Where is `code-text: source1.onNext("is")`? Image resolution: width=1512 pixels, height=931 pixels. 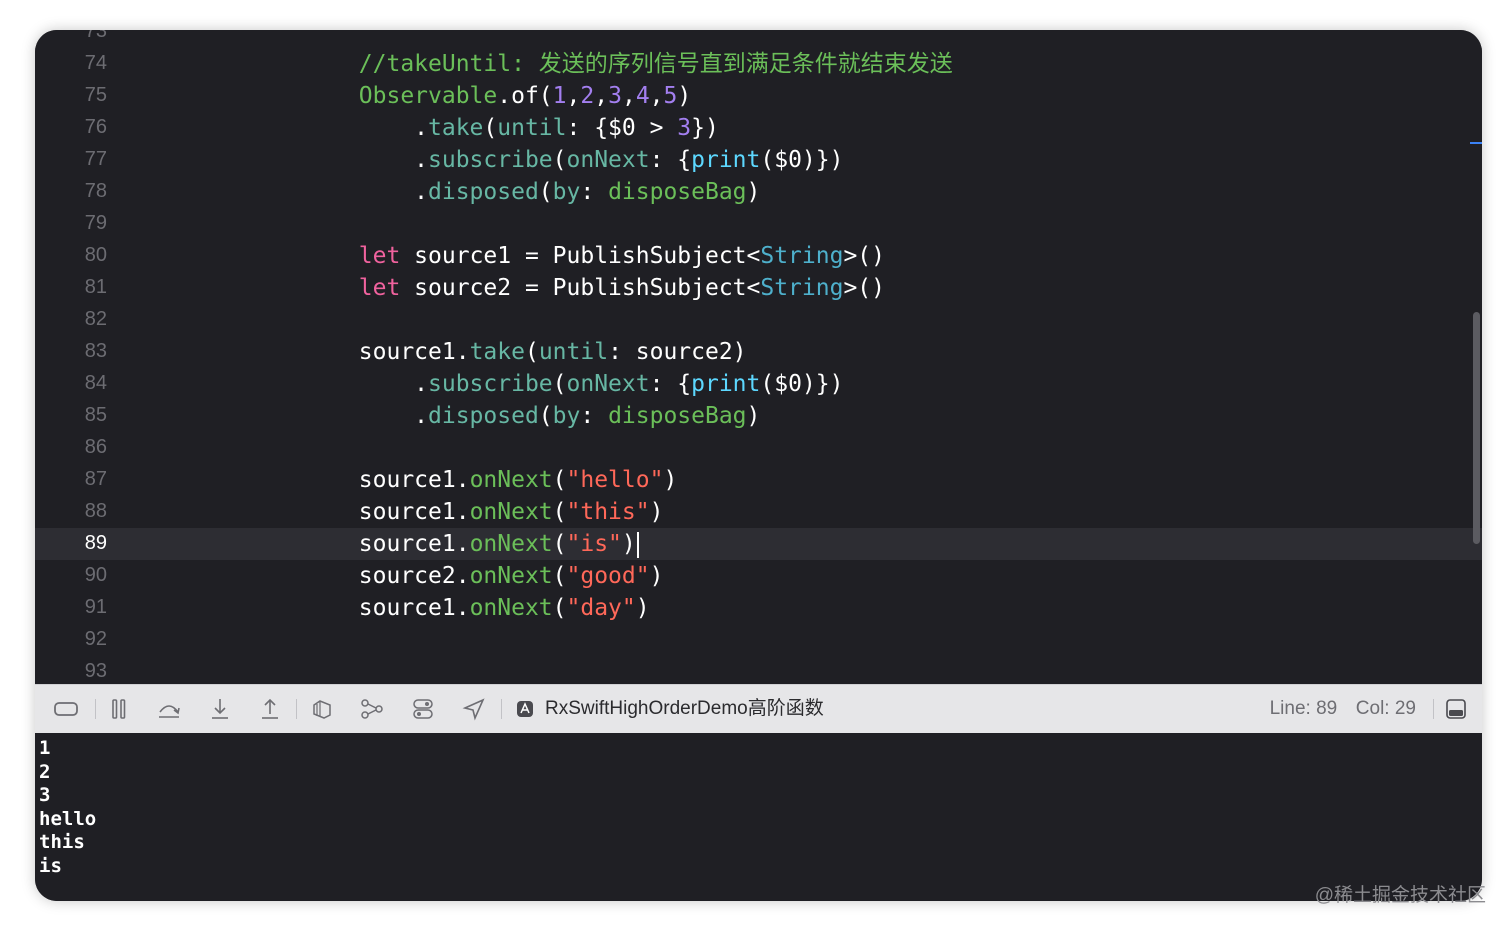 code-text: source1.onNext("is") is located at coordinates (443, 544).